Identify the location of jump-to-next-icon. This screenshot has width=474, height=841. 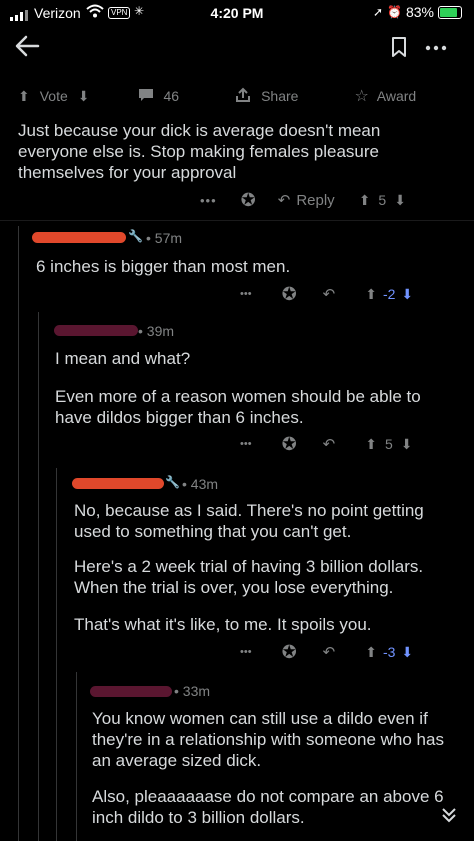
(449, 817).